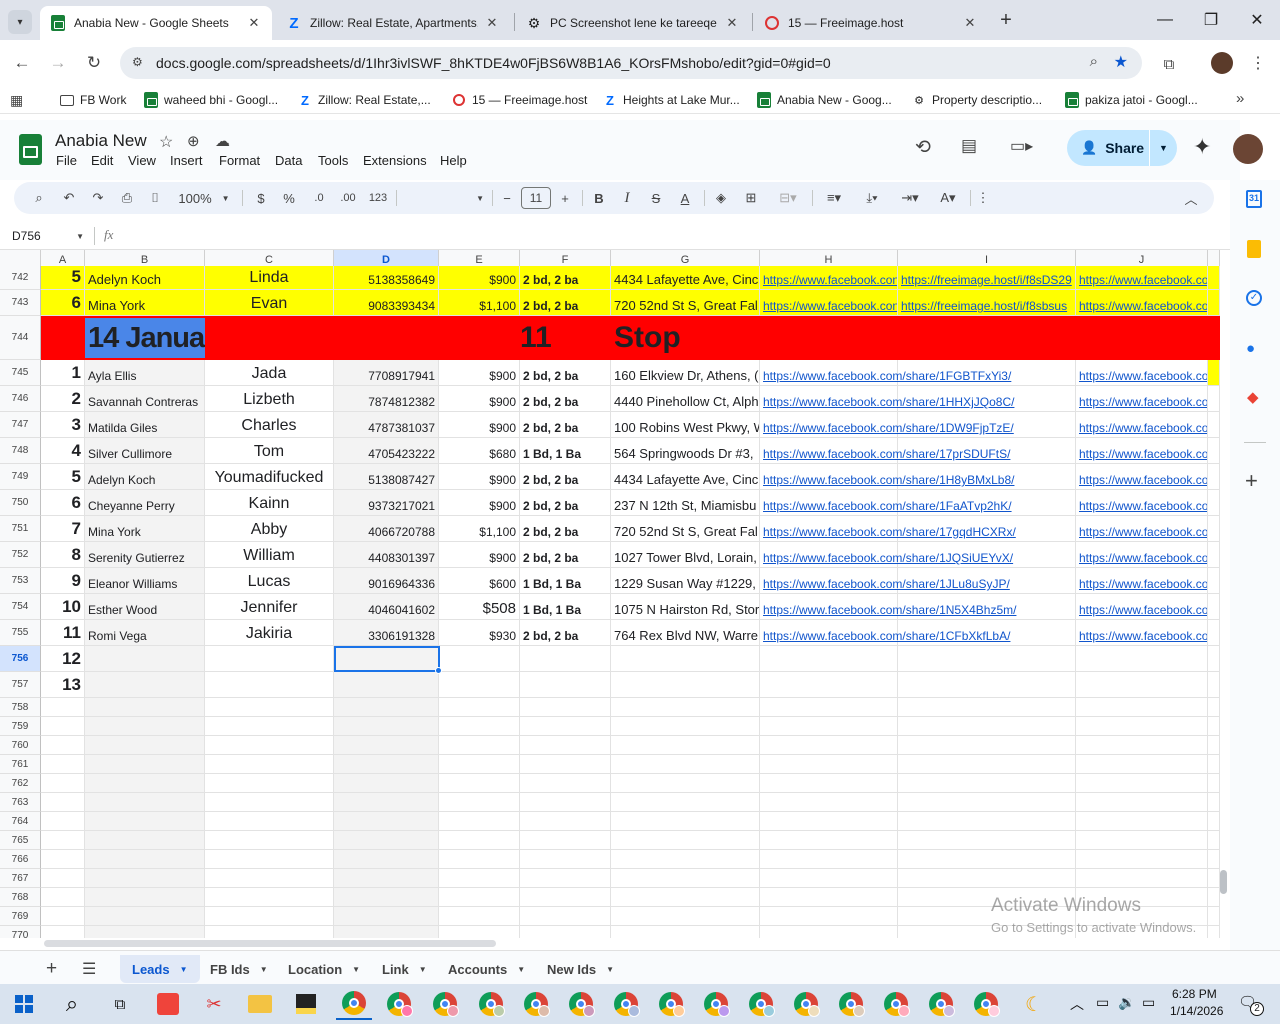 The image size is (1280, 1024). I want to click on menu-extensions: Extensions, so click(395, 160).